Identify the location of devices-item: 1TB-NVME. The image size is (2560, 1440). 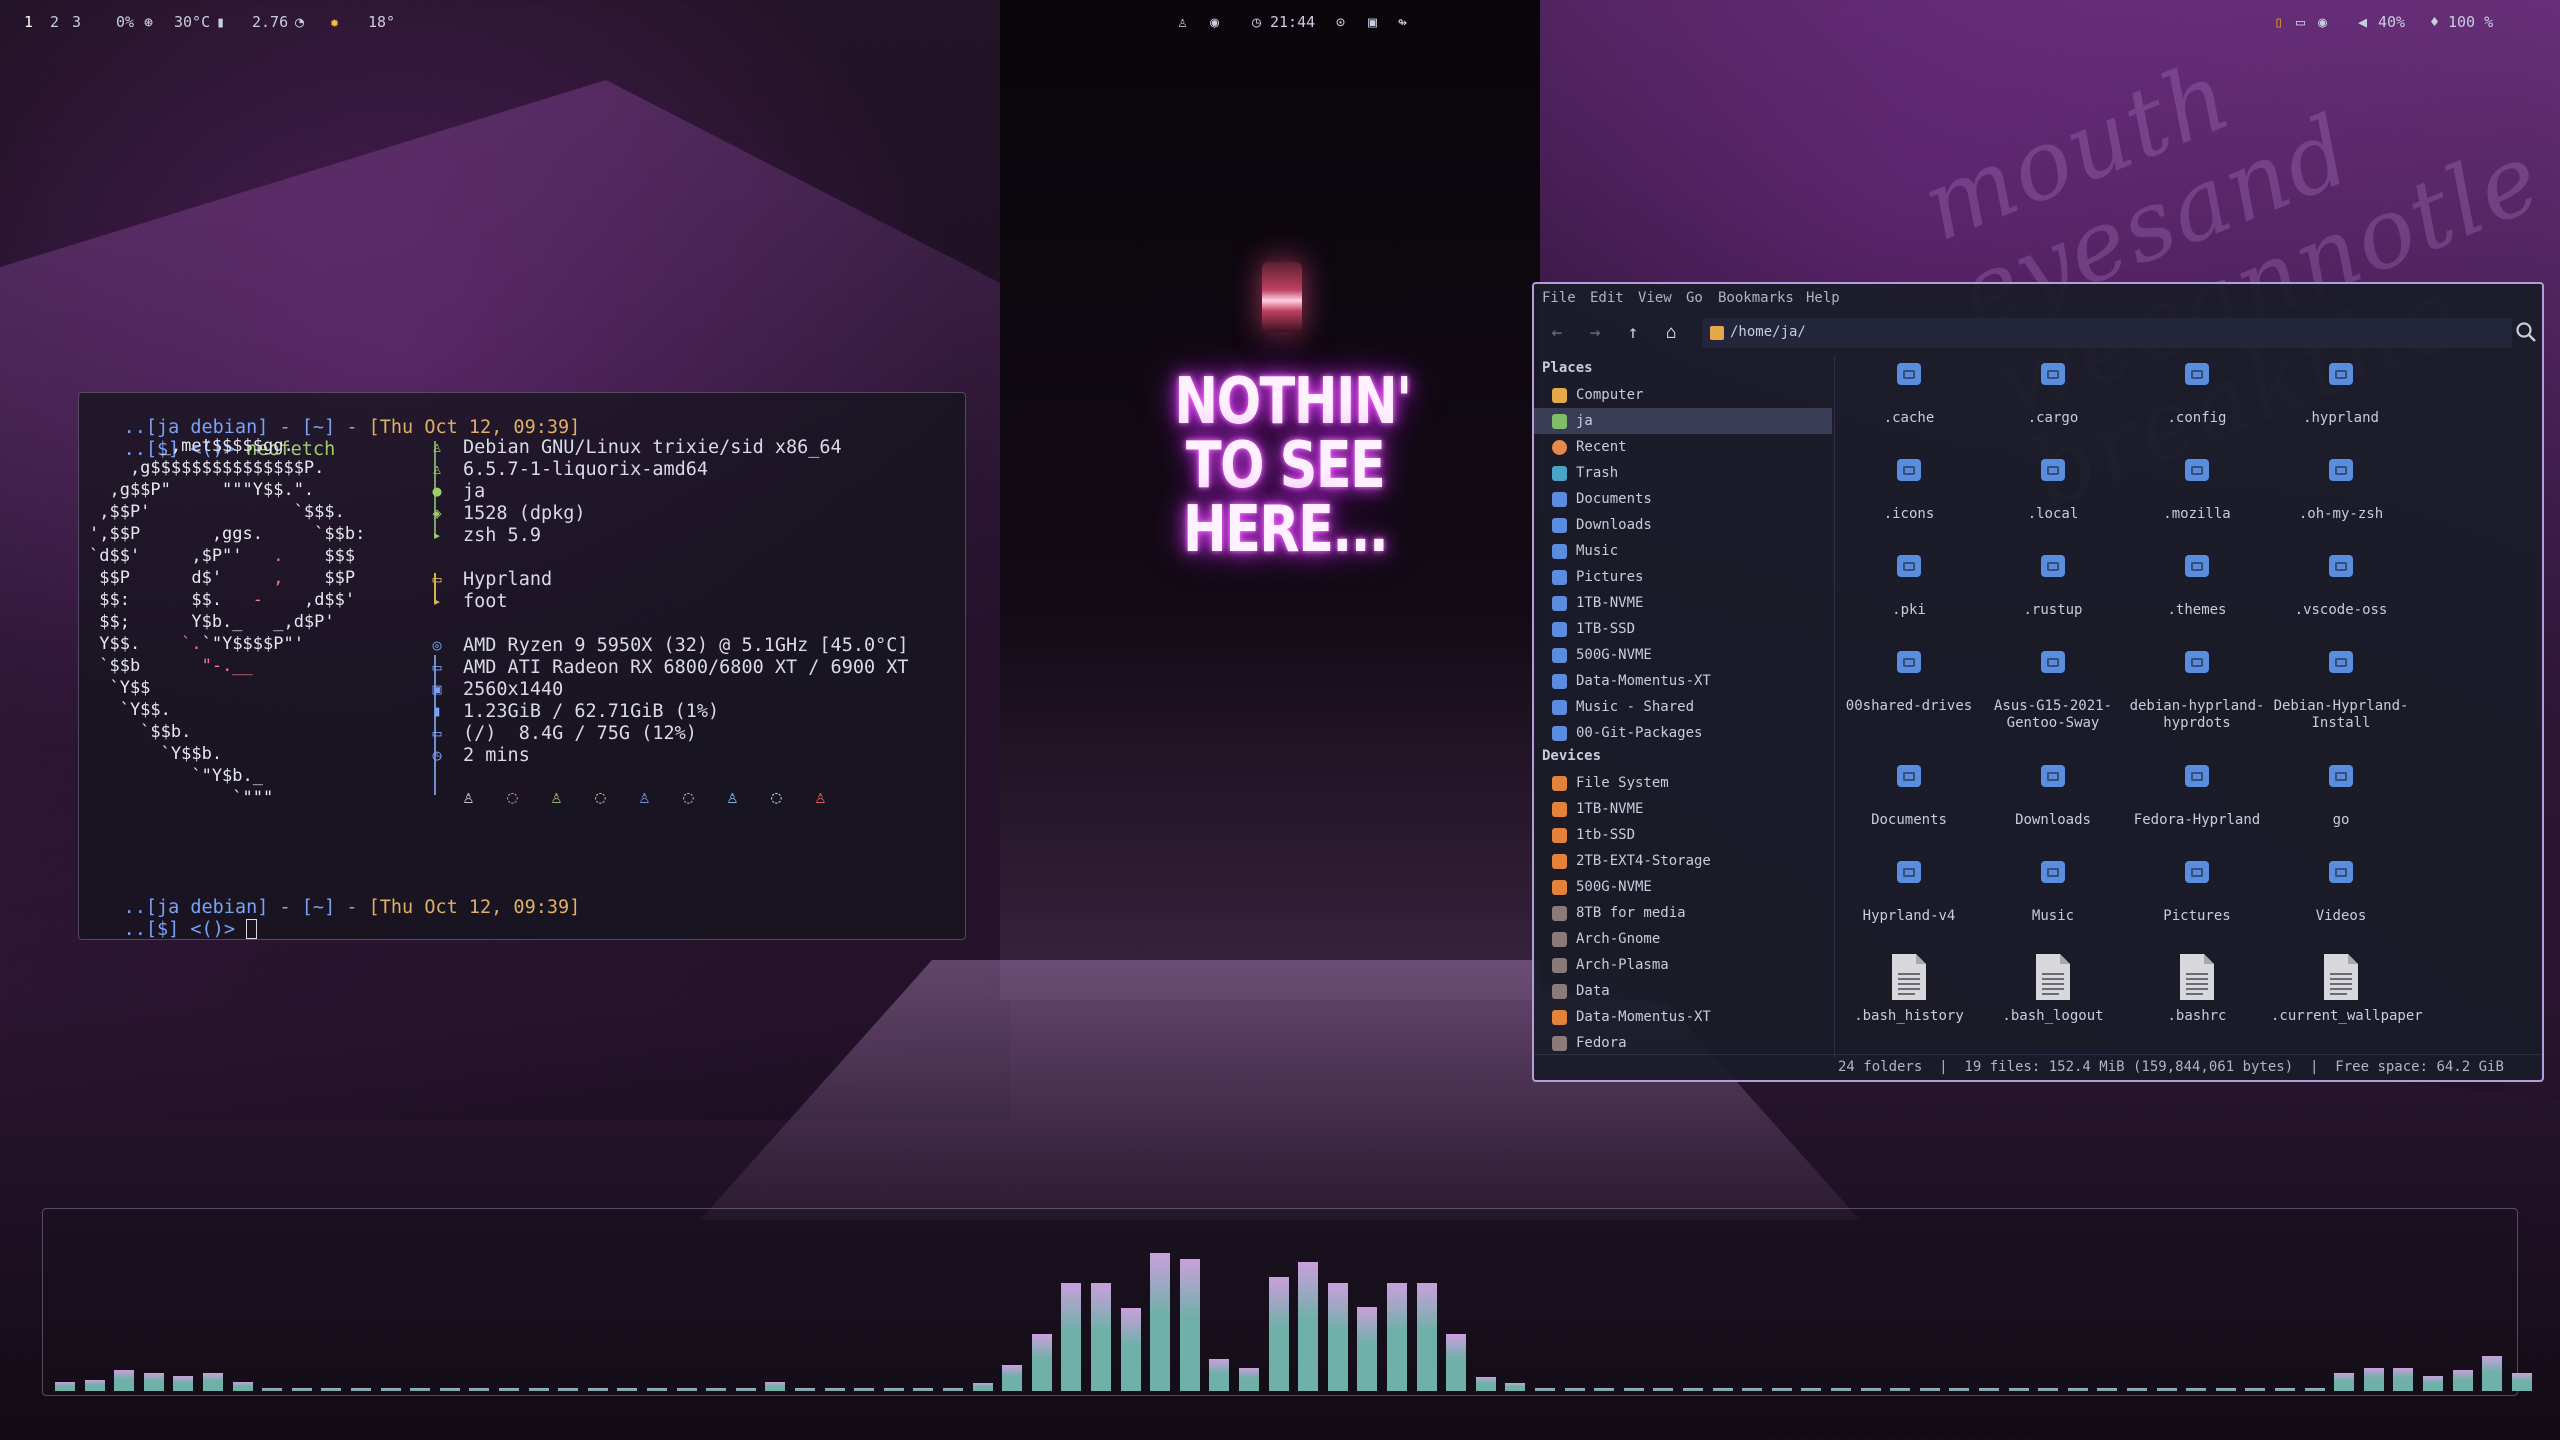
(1683, 809).